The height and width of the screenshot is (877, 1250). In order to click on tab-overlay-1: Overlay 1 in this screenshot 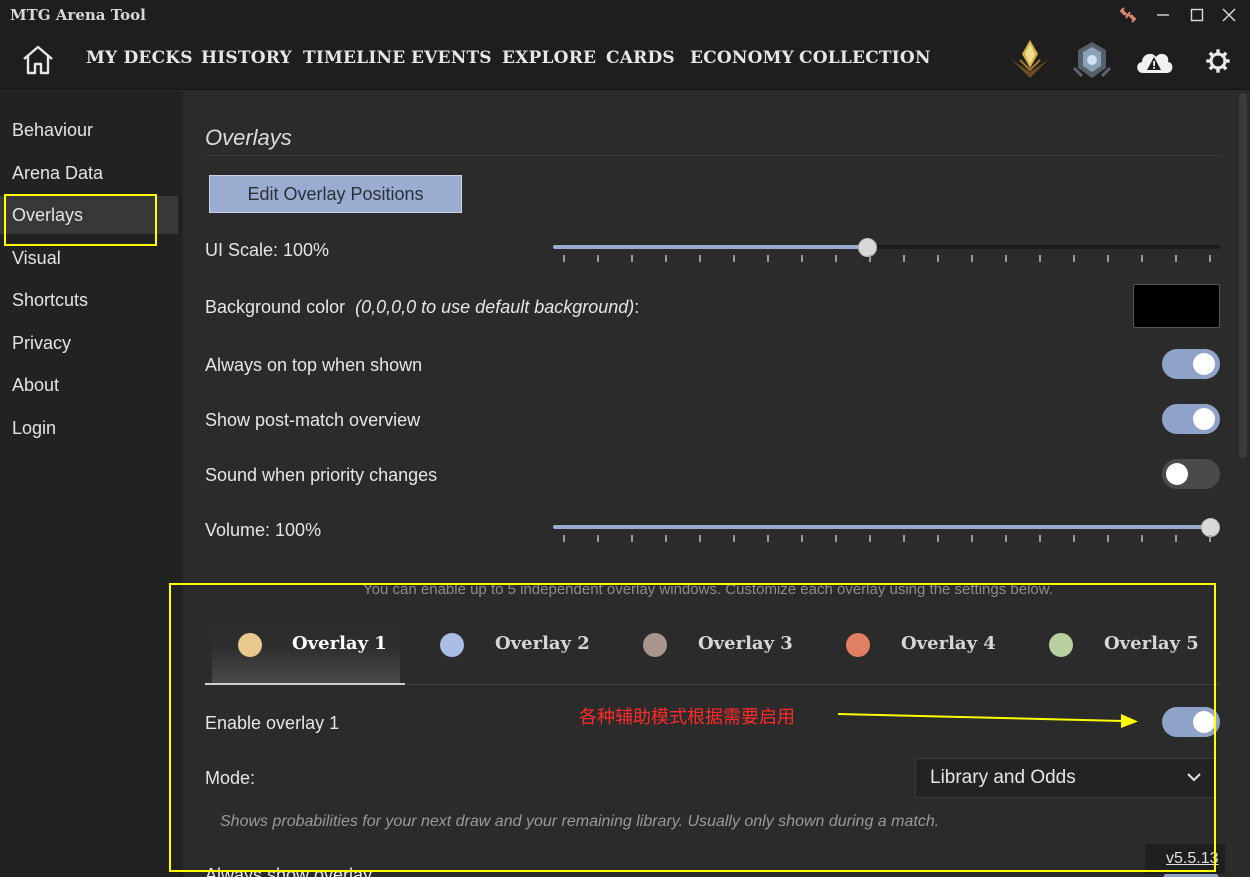, I will do `click(306, 653)`.